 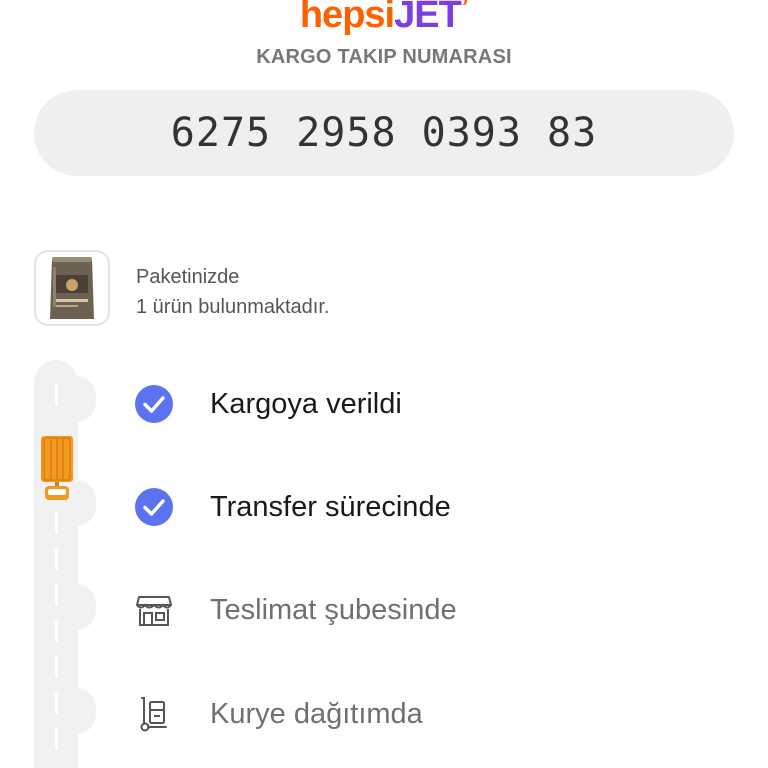 What do you see at coordinates (233, 307) in the screenshot?
I see `package-info-line2: 1 ürün bulunmaktadır.` at bounding box center [233, 307].